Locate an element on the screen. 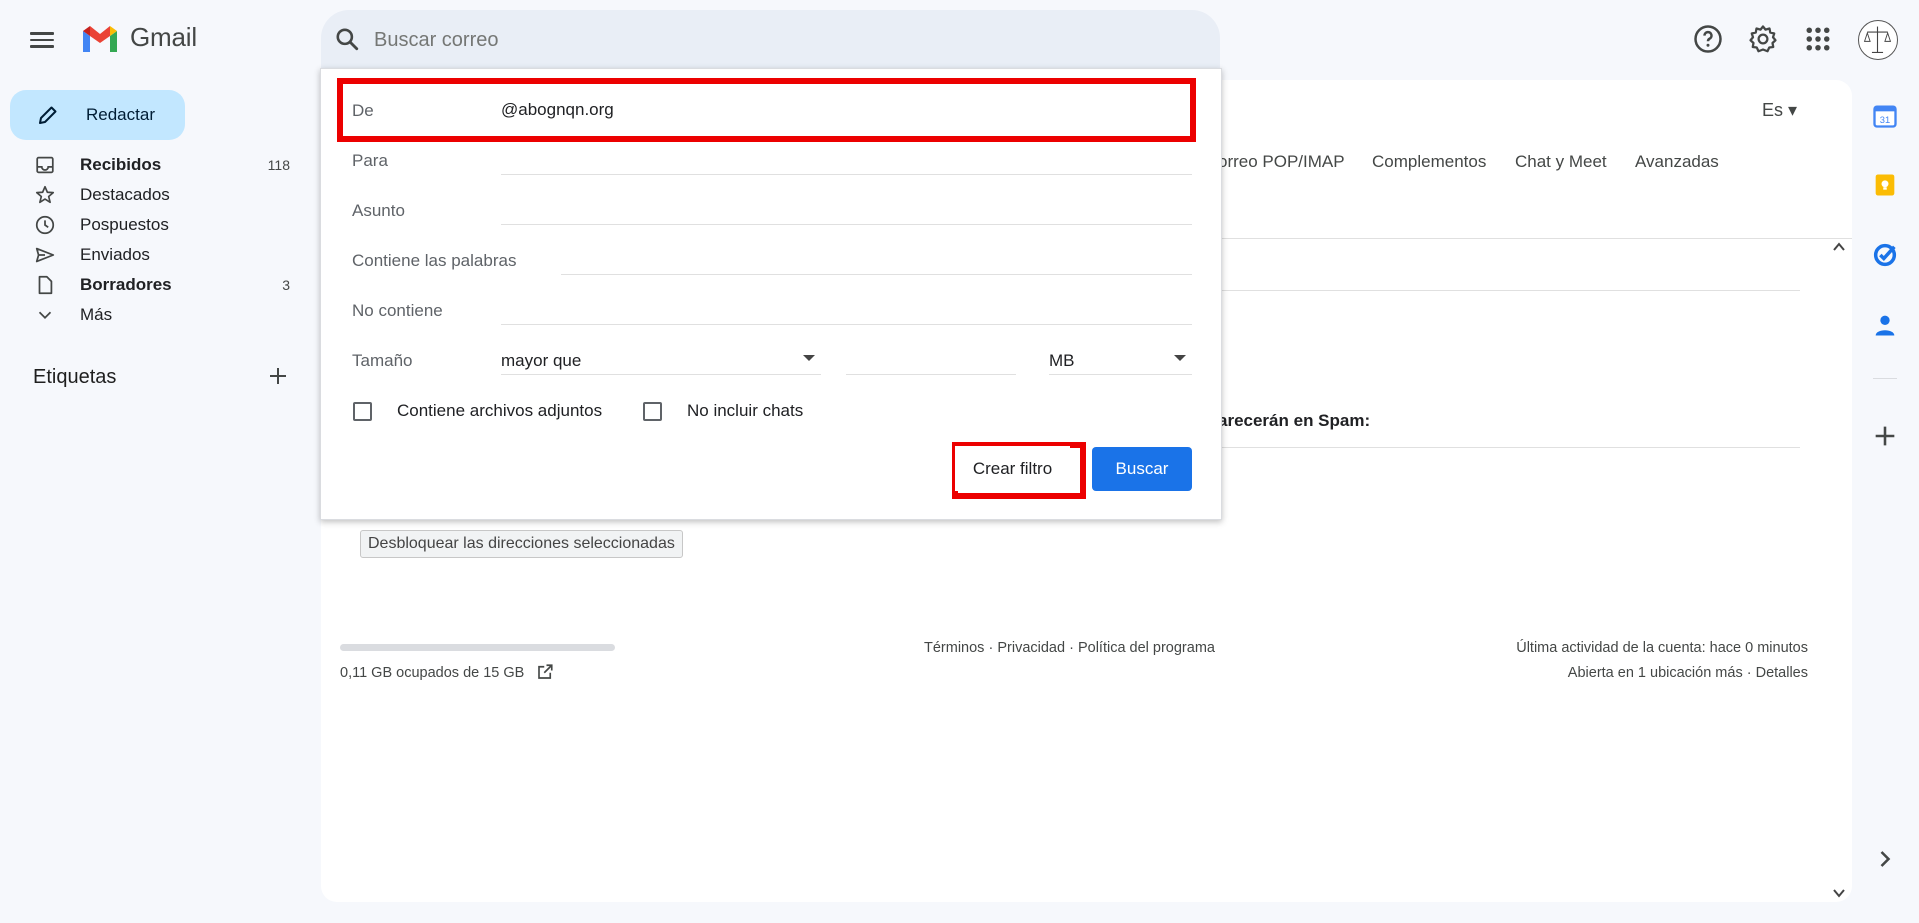 The width and height of the screenshot is (1919, 923). app-name: Gmail is located at coordinates (163, 37).